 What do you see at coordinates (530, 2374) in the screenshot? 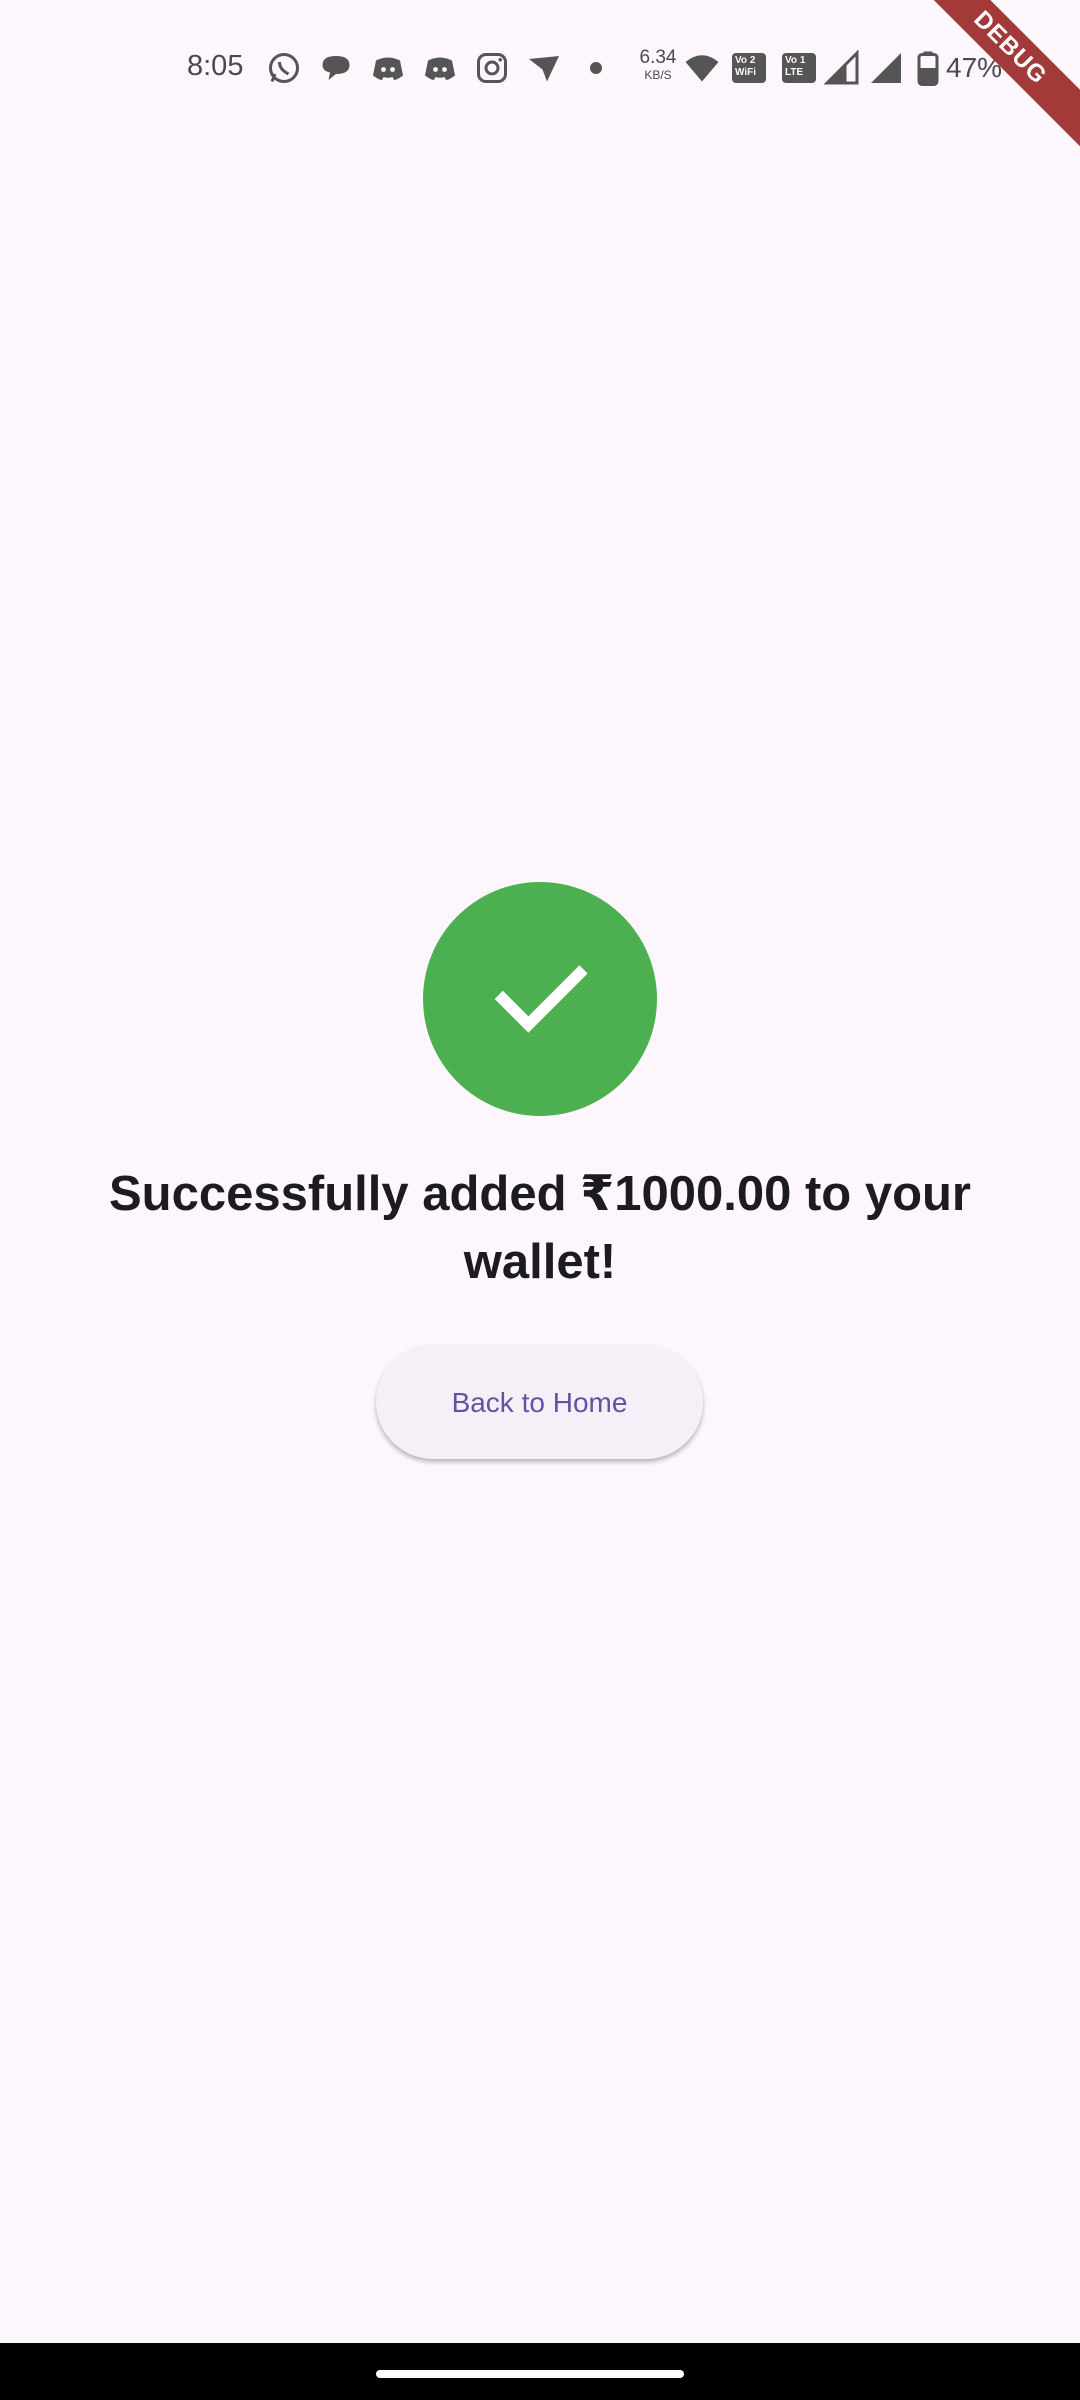
I see `home-gesture-handle` at bounding box center [530, 2374].